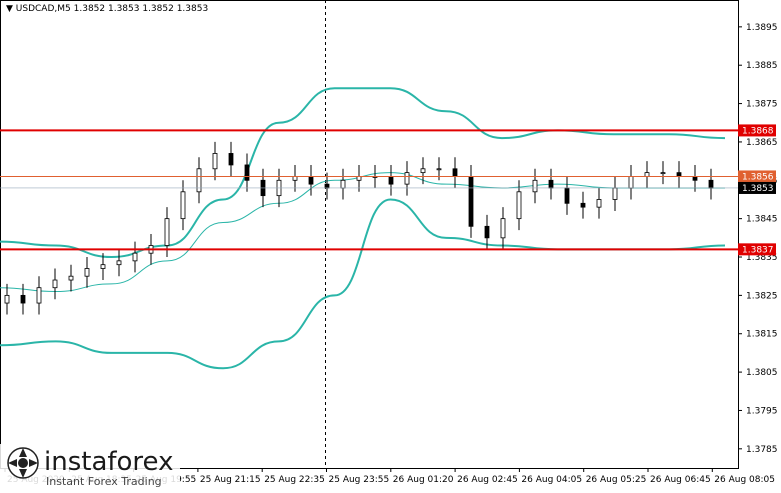 The width and height of the screenshot is (781, 493). What do you see at coordinates (294, 480) in the screenshot?
I see `x-tick-label: 25 Aug 22:35` at bounding box center [294, 480].